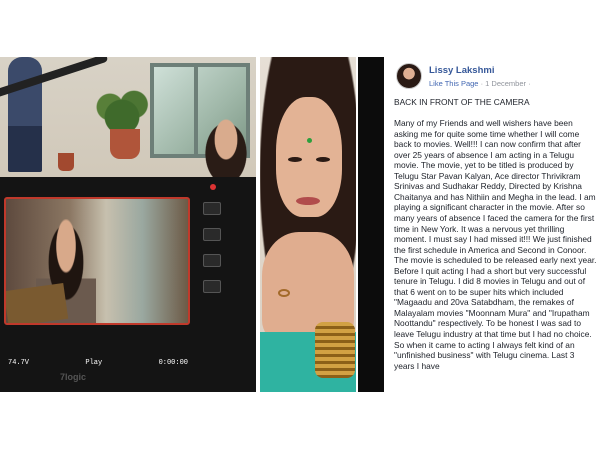 The height and width of the screenshot is (450, 600). I want to click on hud-voltage: 74.7V, so click(19, 363).